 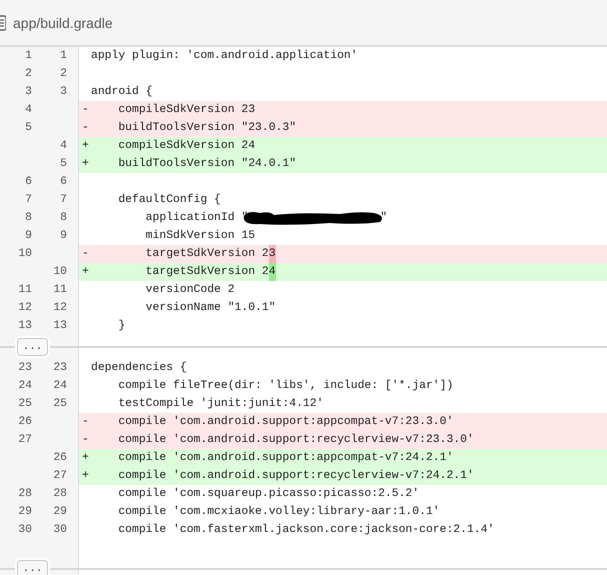 I want to click on changed-text: 3, so click(x=272, y=254).